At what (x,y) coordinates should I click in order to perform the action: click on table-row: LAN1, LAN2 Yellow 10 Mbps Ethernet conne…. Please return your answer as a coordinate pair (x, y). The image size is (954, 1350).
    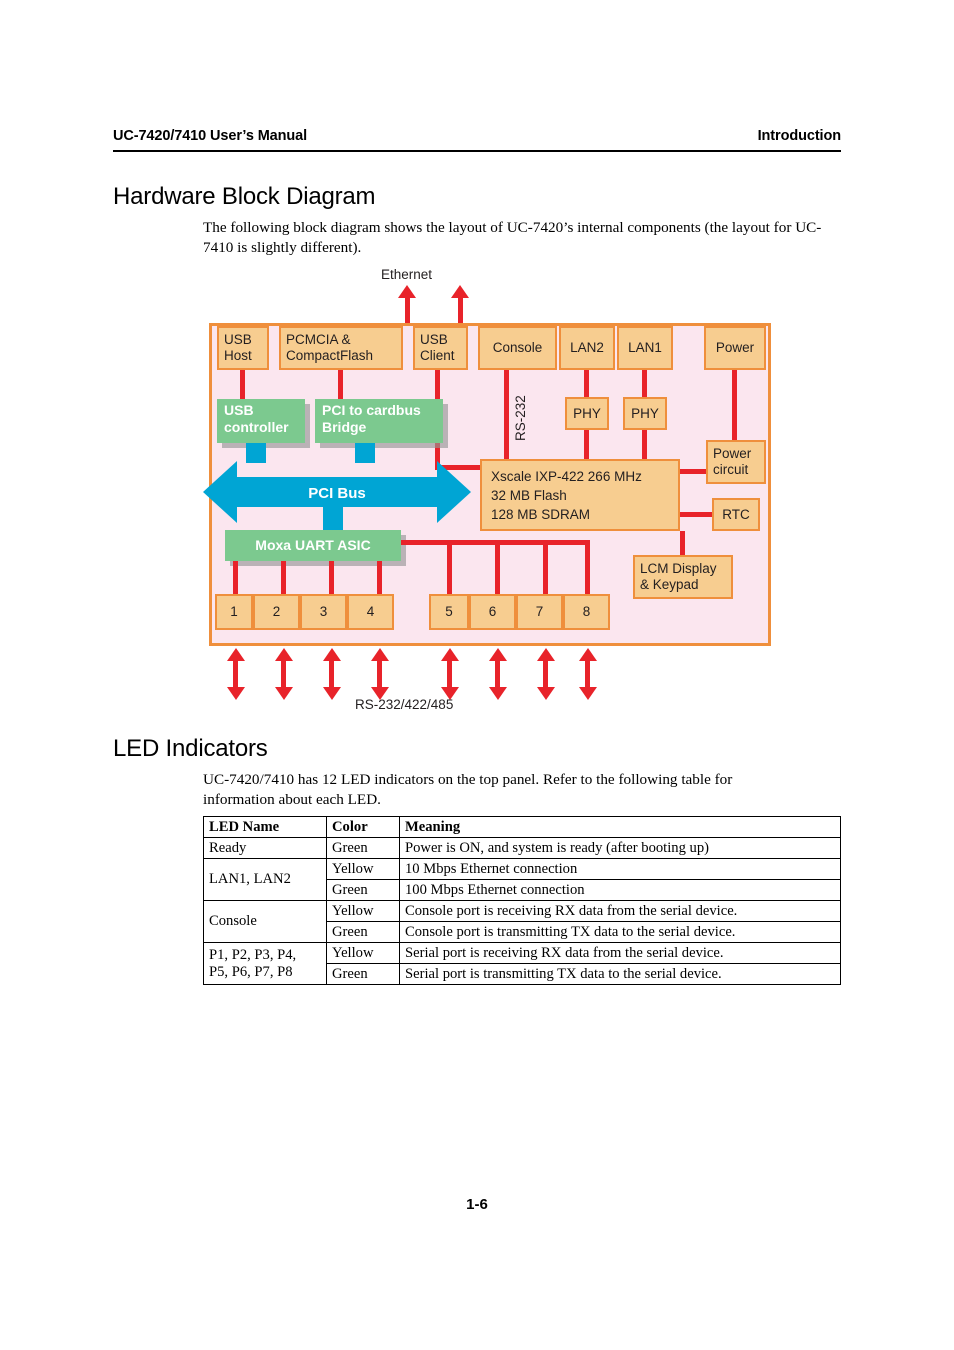
    Looking at the image, I should click on (522, 879).